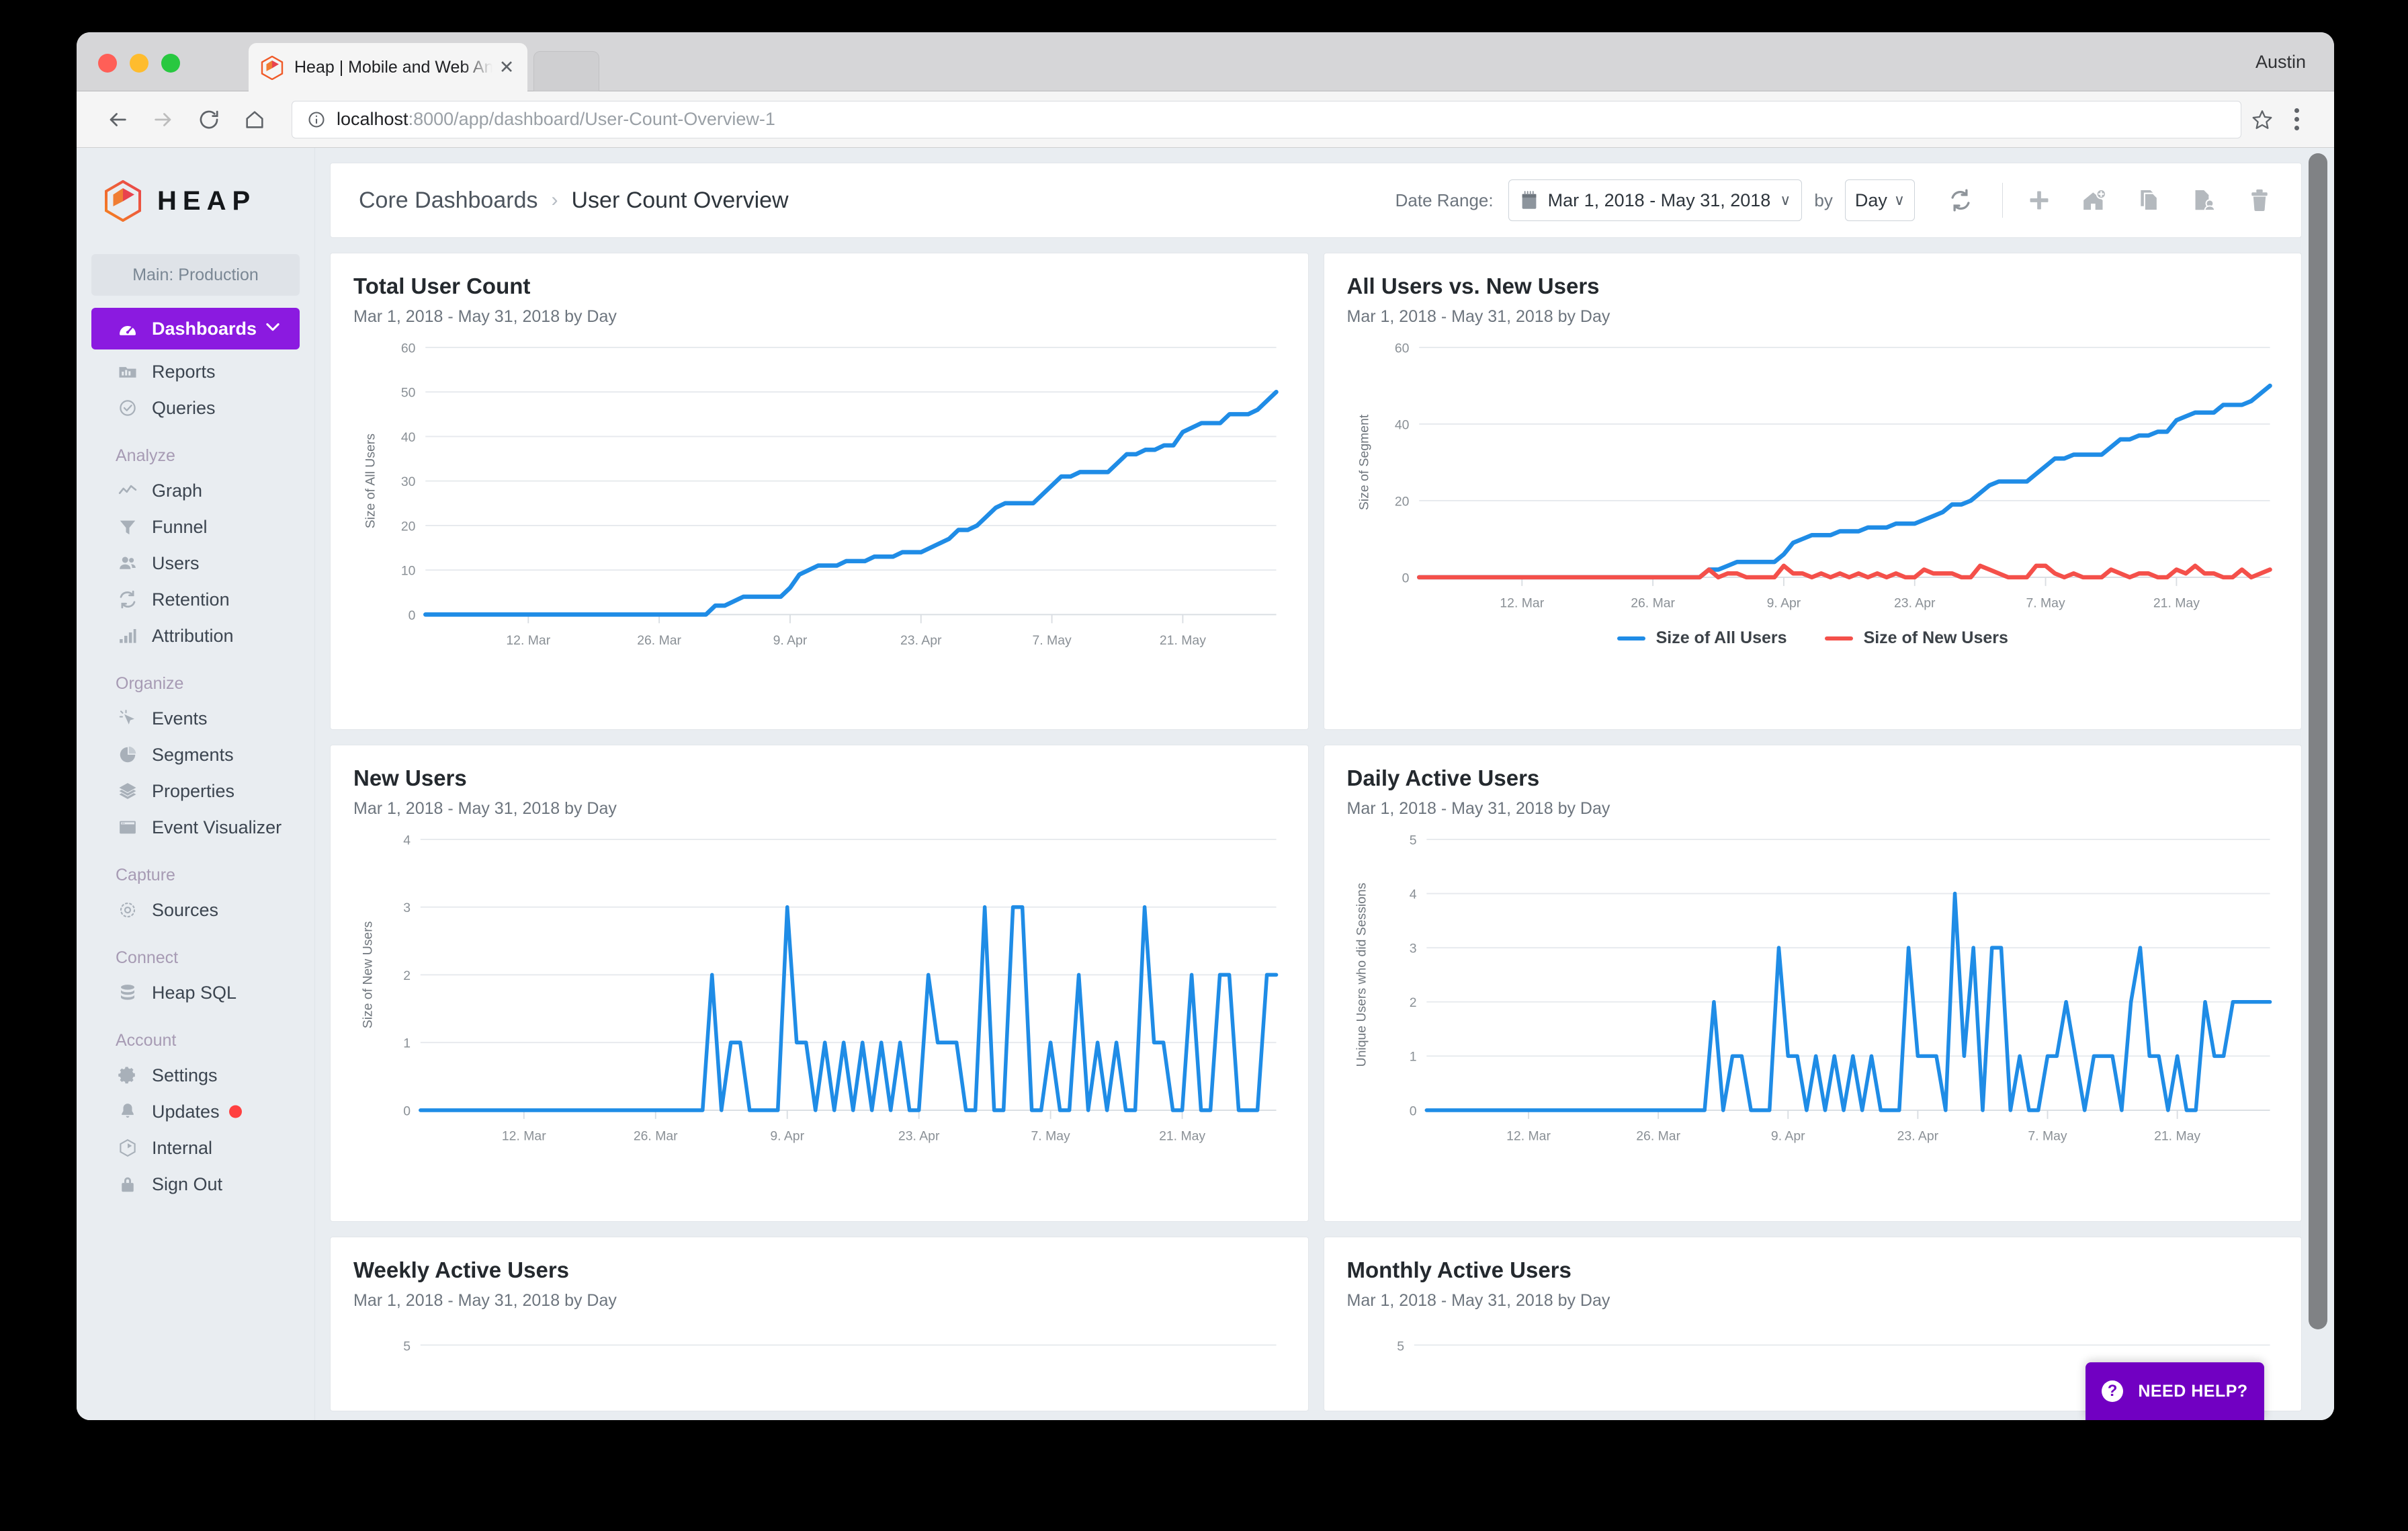 The height and width of the screenshot is (1531, 2408). Describe the element at coordinates (408, 393) in the screenshot. I see `svg-text: 50` at that location.